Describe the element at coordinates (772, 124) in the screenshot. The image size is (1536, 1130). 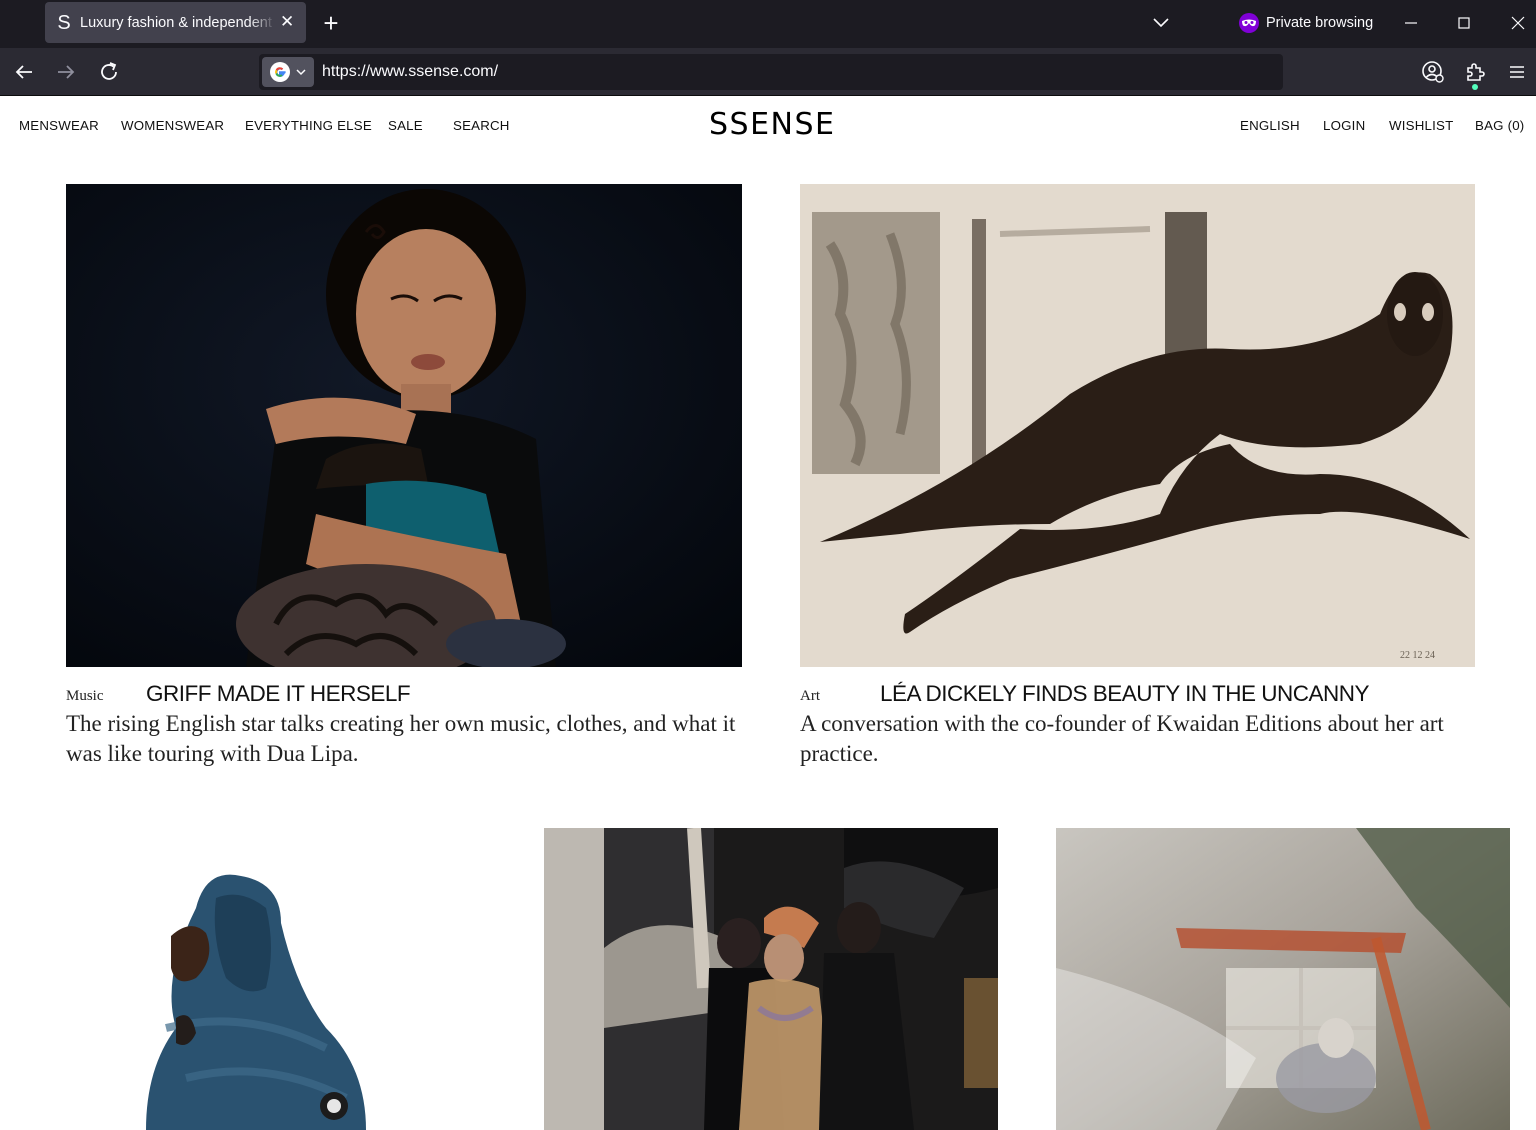
I see `site-logo: SSENSE` at that location.